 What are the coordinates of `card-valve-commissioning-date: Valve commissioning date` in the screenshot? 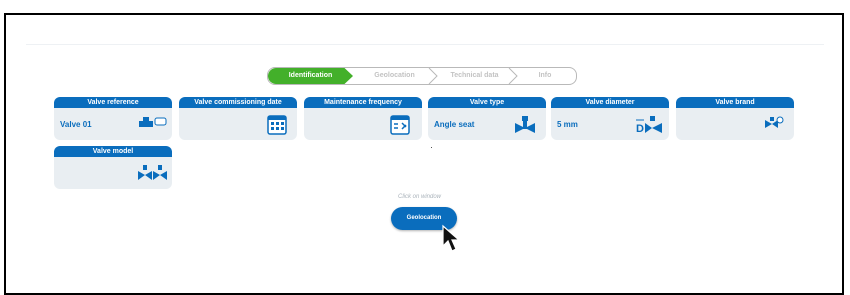 It's located at (238, 118).